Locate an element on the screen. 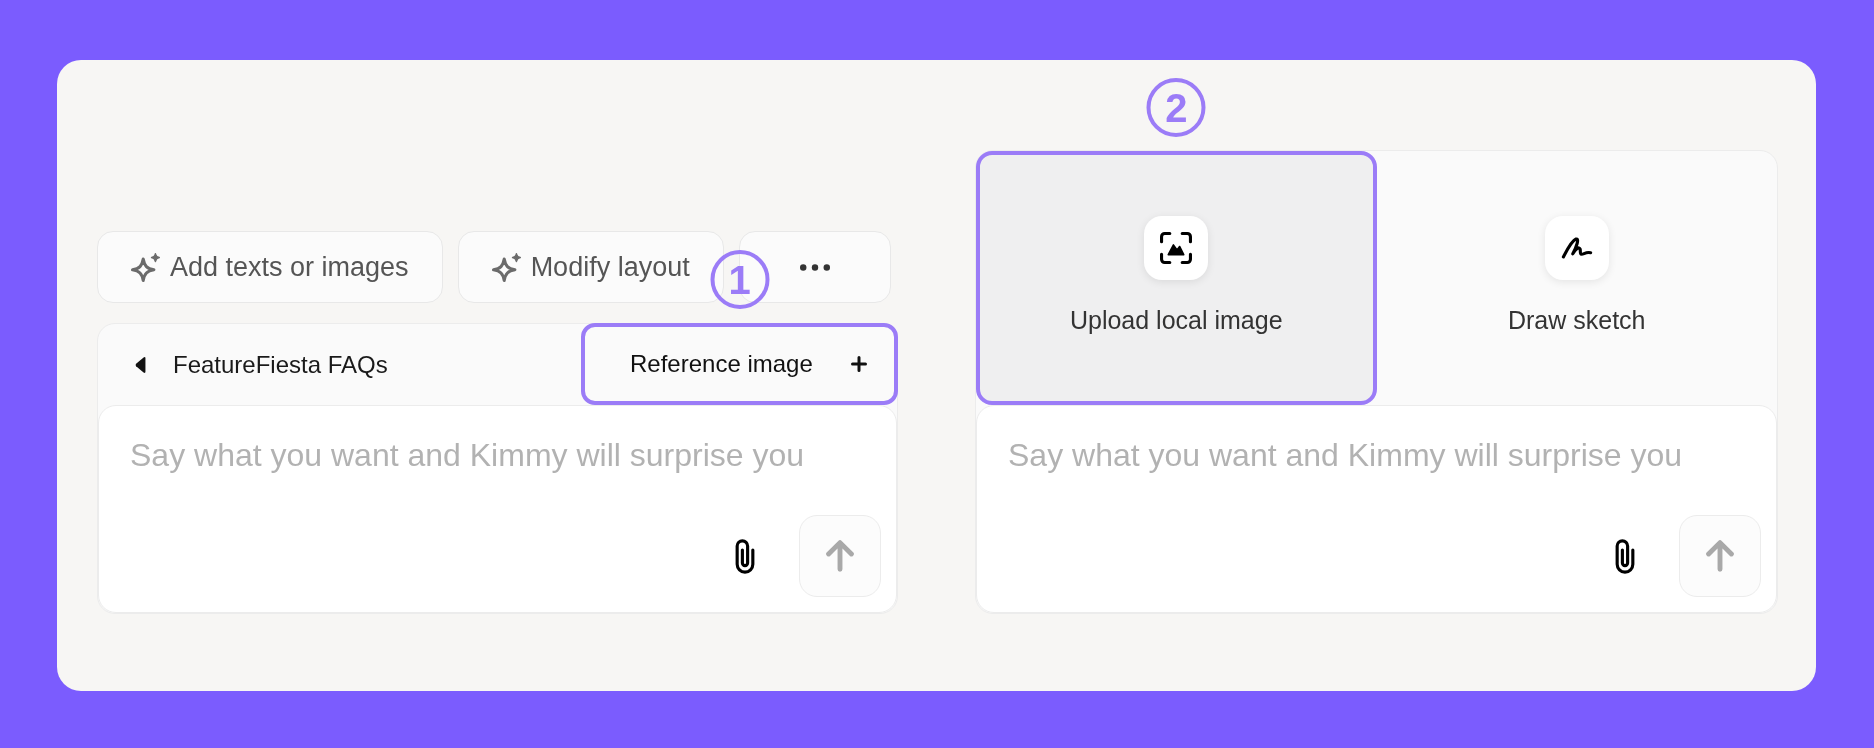 The image size is (1874, 748). callout-number: 1 is located at coordinates (739, 279).